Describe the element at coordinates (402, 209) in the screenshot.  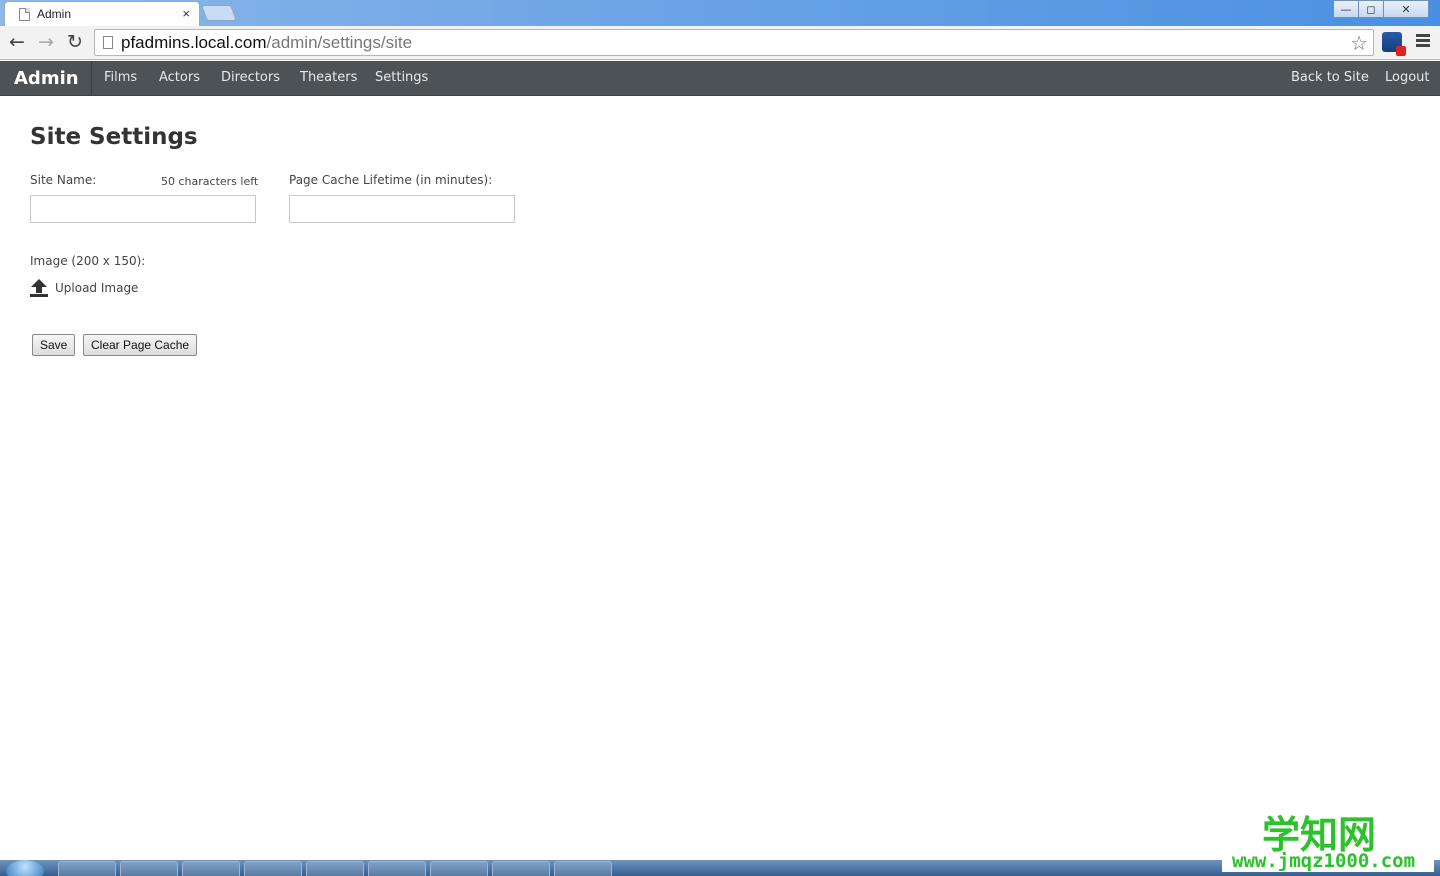
I see `cache-lifetime-input` at that location.